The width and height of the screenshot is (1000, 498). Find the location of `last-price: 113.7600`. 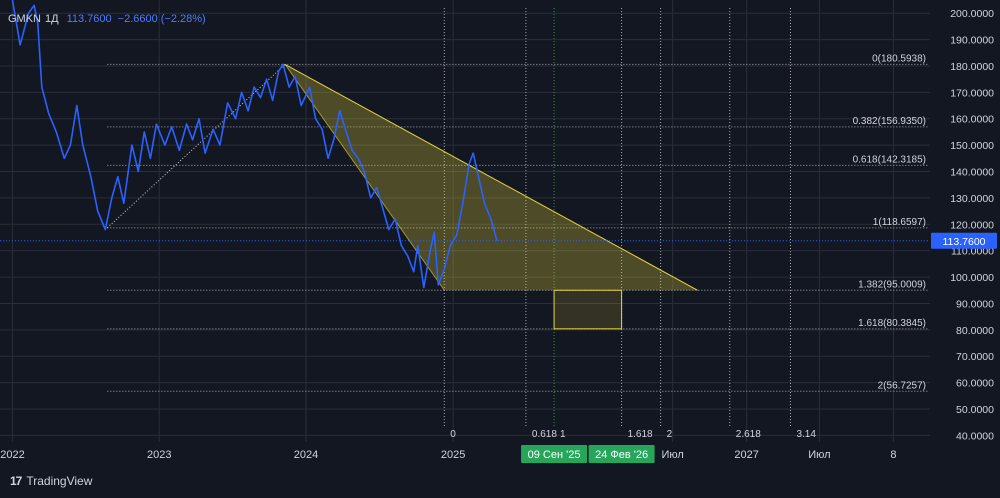

last-price: 113.7600 is located at coordinates (89, 19).